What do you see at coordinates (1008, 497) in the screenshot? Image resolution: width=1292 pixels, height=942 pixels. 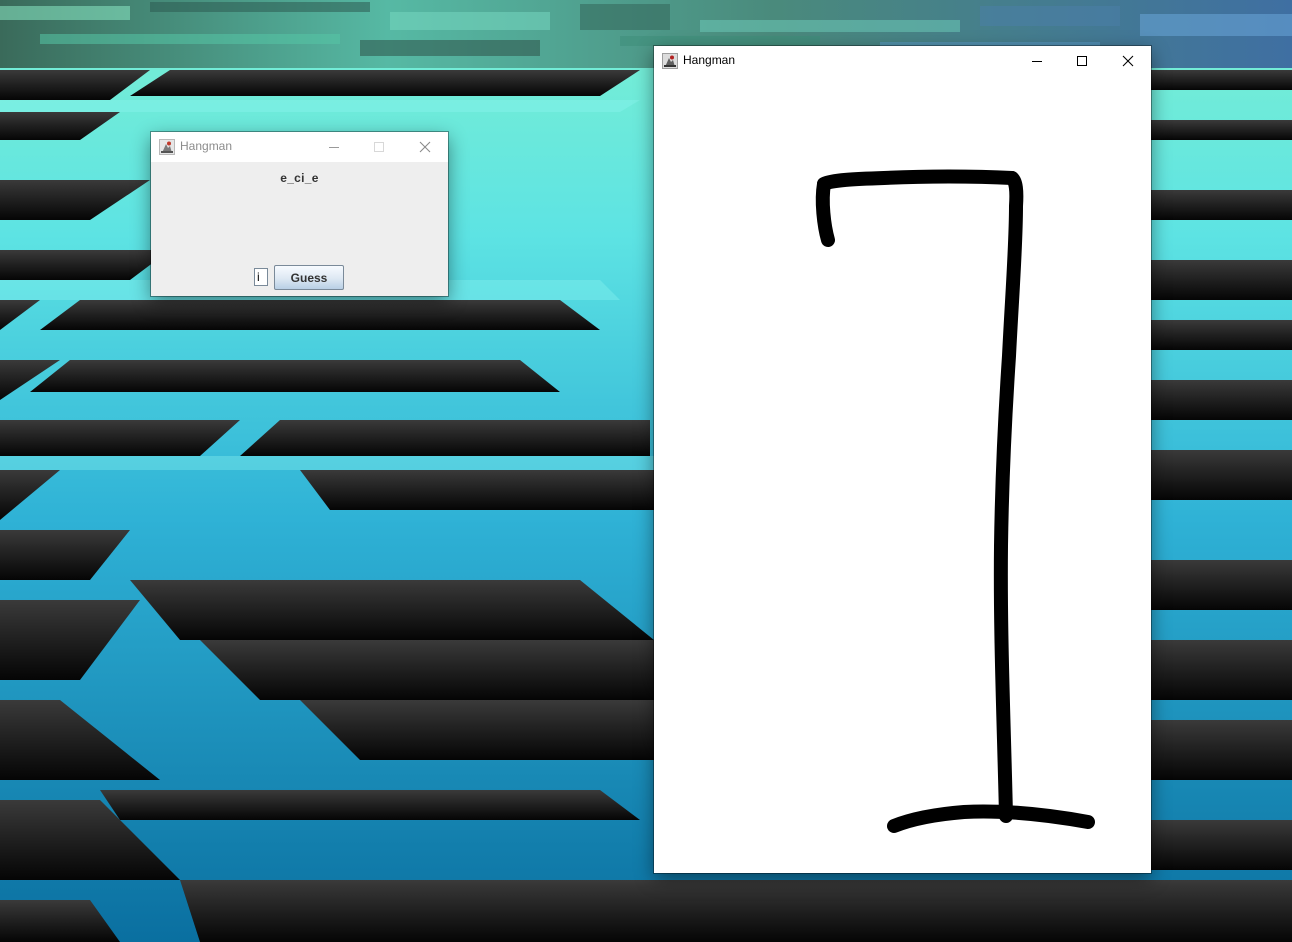 I see `gallows-pole` at bounding box center [1008, 497].